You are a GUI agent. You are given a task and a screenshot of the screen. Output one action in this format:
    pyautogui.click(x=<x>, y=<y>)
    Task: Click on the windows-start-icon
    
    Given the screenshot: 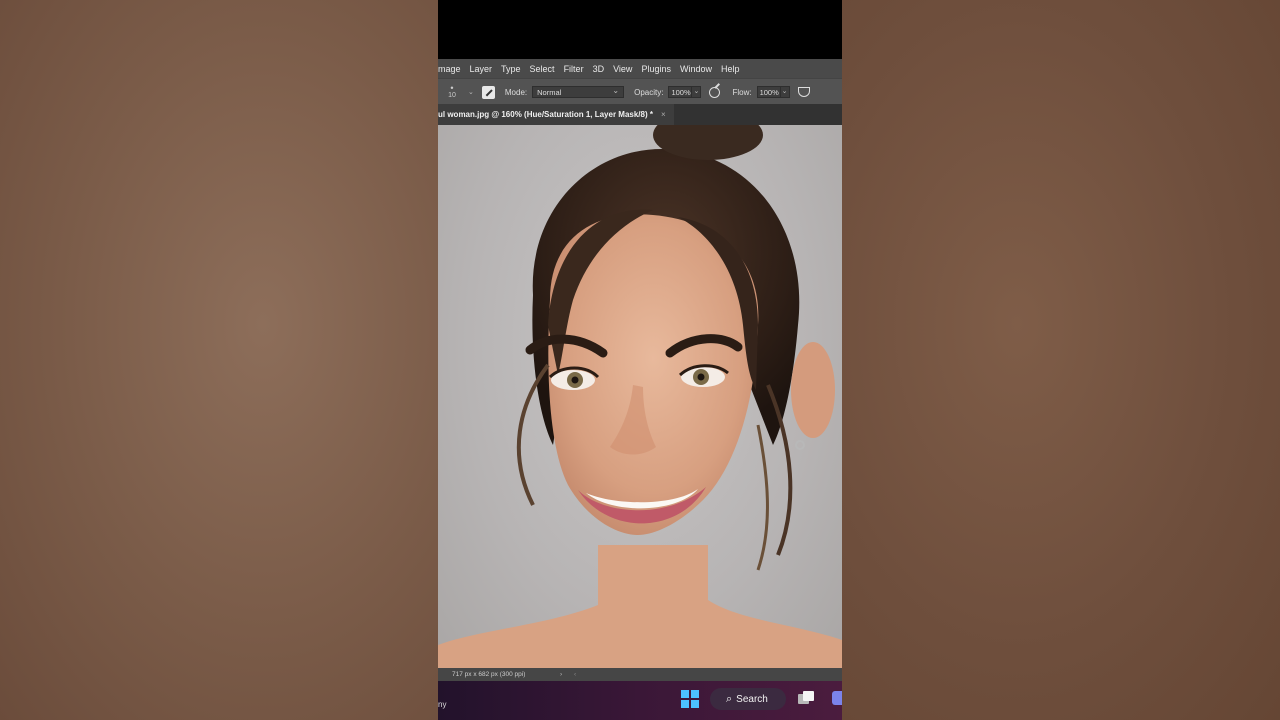 What is the action you would take?
    pyautogui.click(x=690, y=699)
    